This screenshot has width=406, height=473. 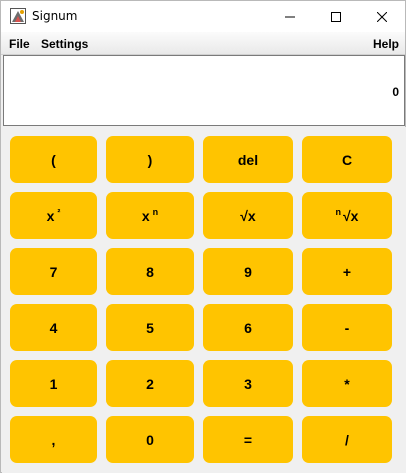 I want to click on sqrt-button: √x, so click(x=248, y=215).